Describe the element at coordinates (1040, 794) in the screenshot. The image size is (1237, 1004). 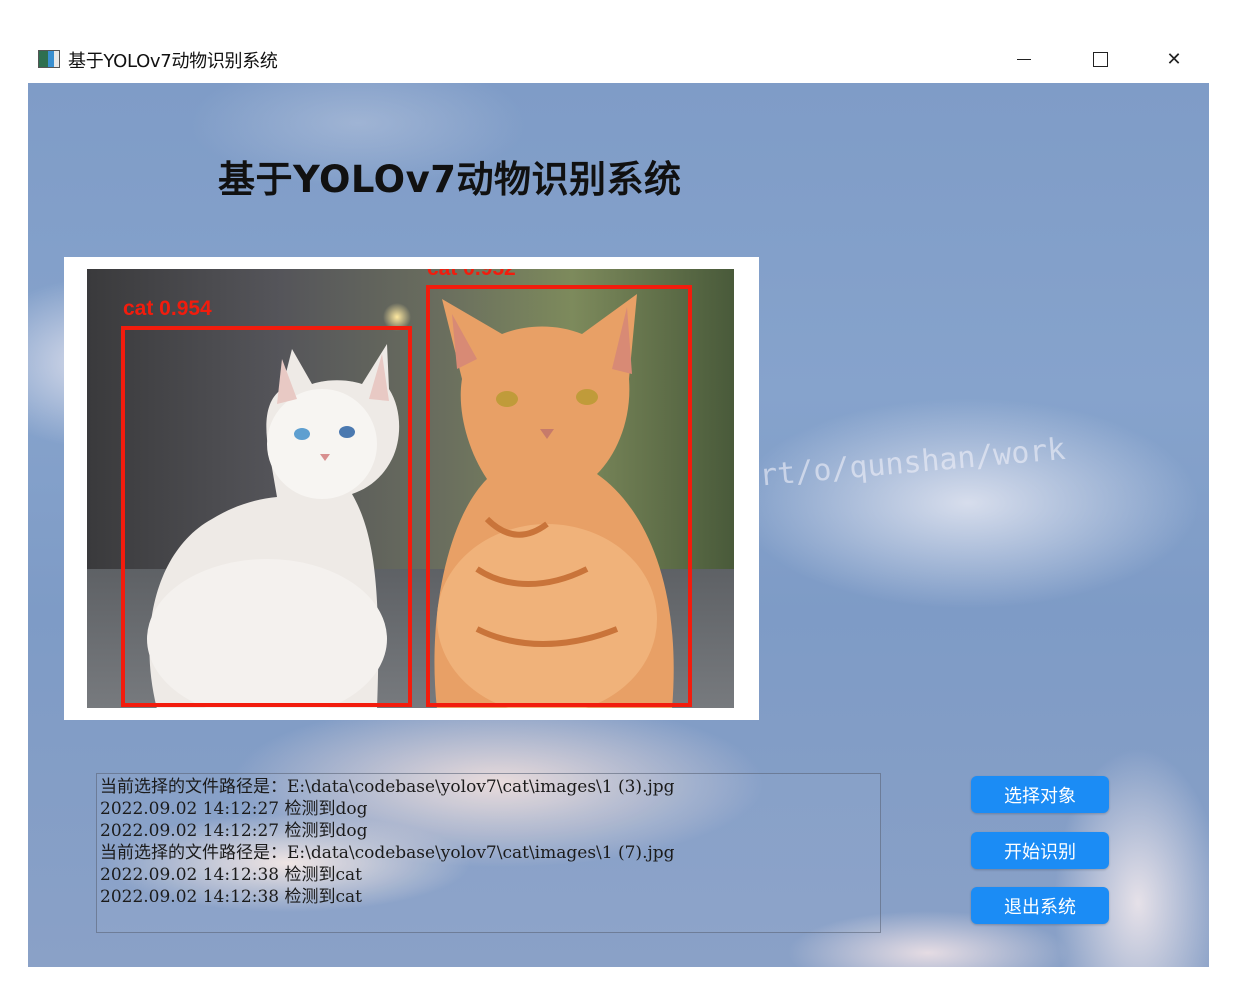
I see `select-object-button: 选择对象` at that location.